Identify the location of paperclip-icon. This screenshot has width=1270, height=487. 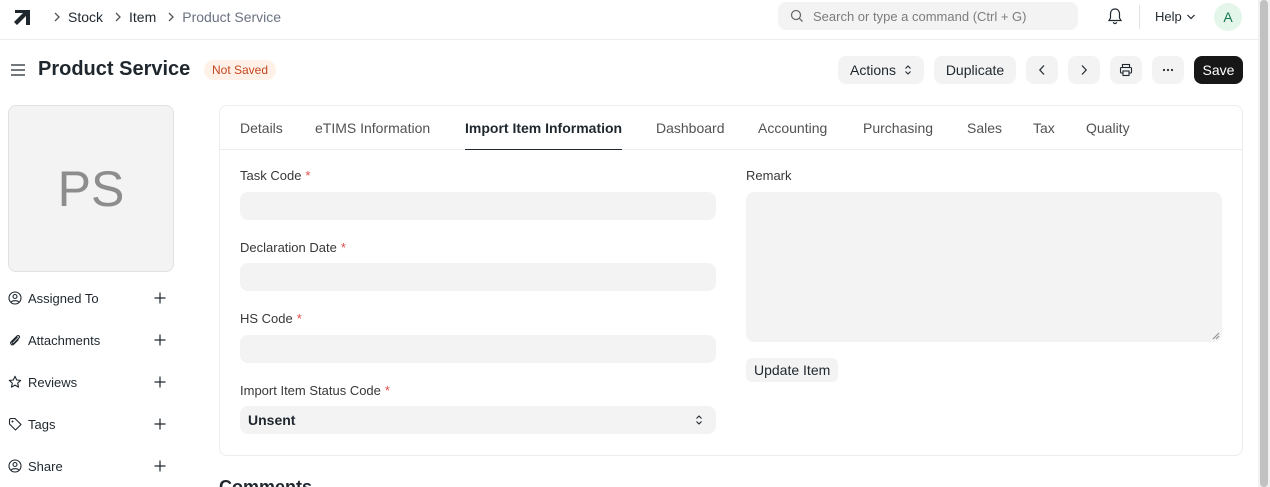
(15, 340).